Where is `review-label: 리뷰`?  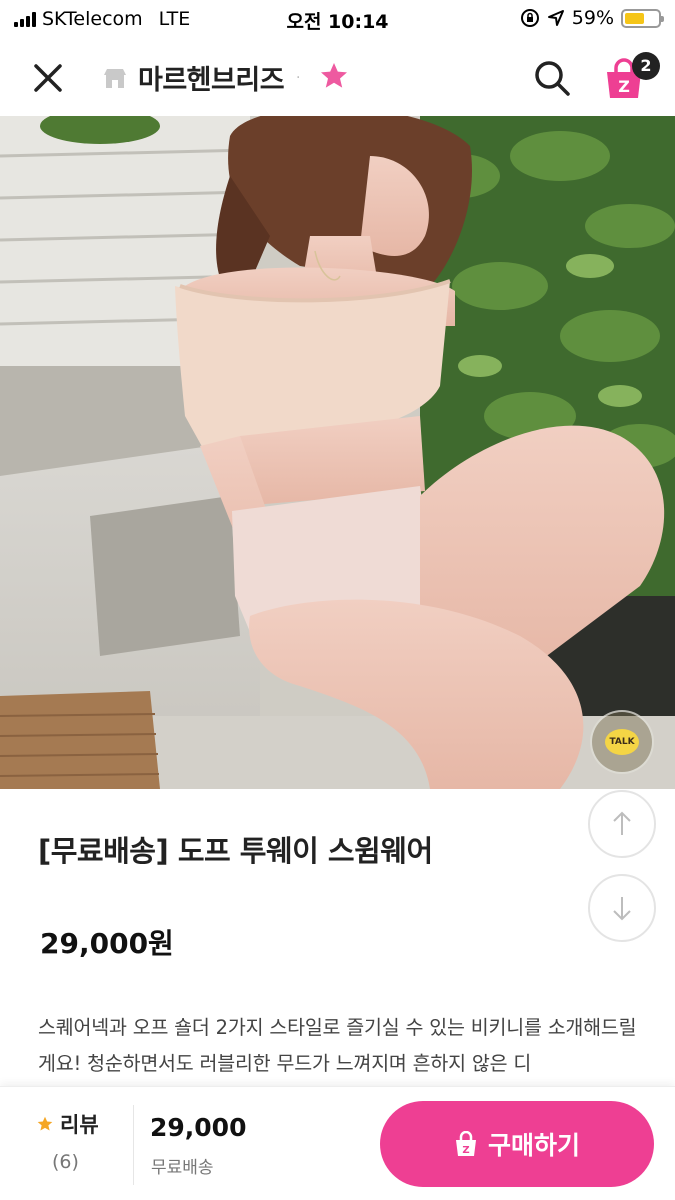
review-label: 리뷰 is located at coordinates (79, 1125).